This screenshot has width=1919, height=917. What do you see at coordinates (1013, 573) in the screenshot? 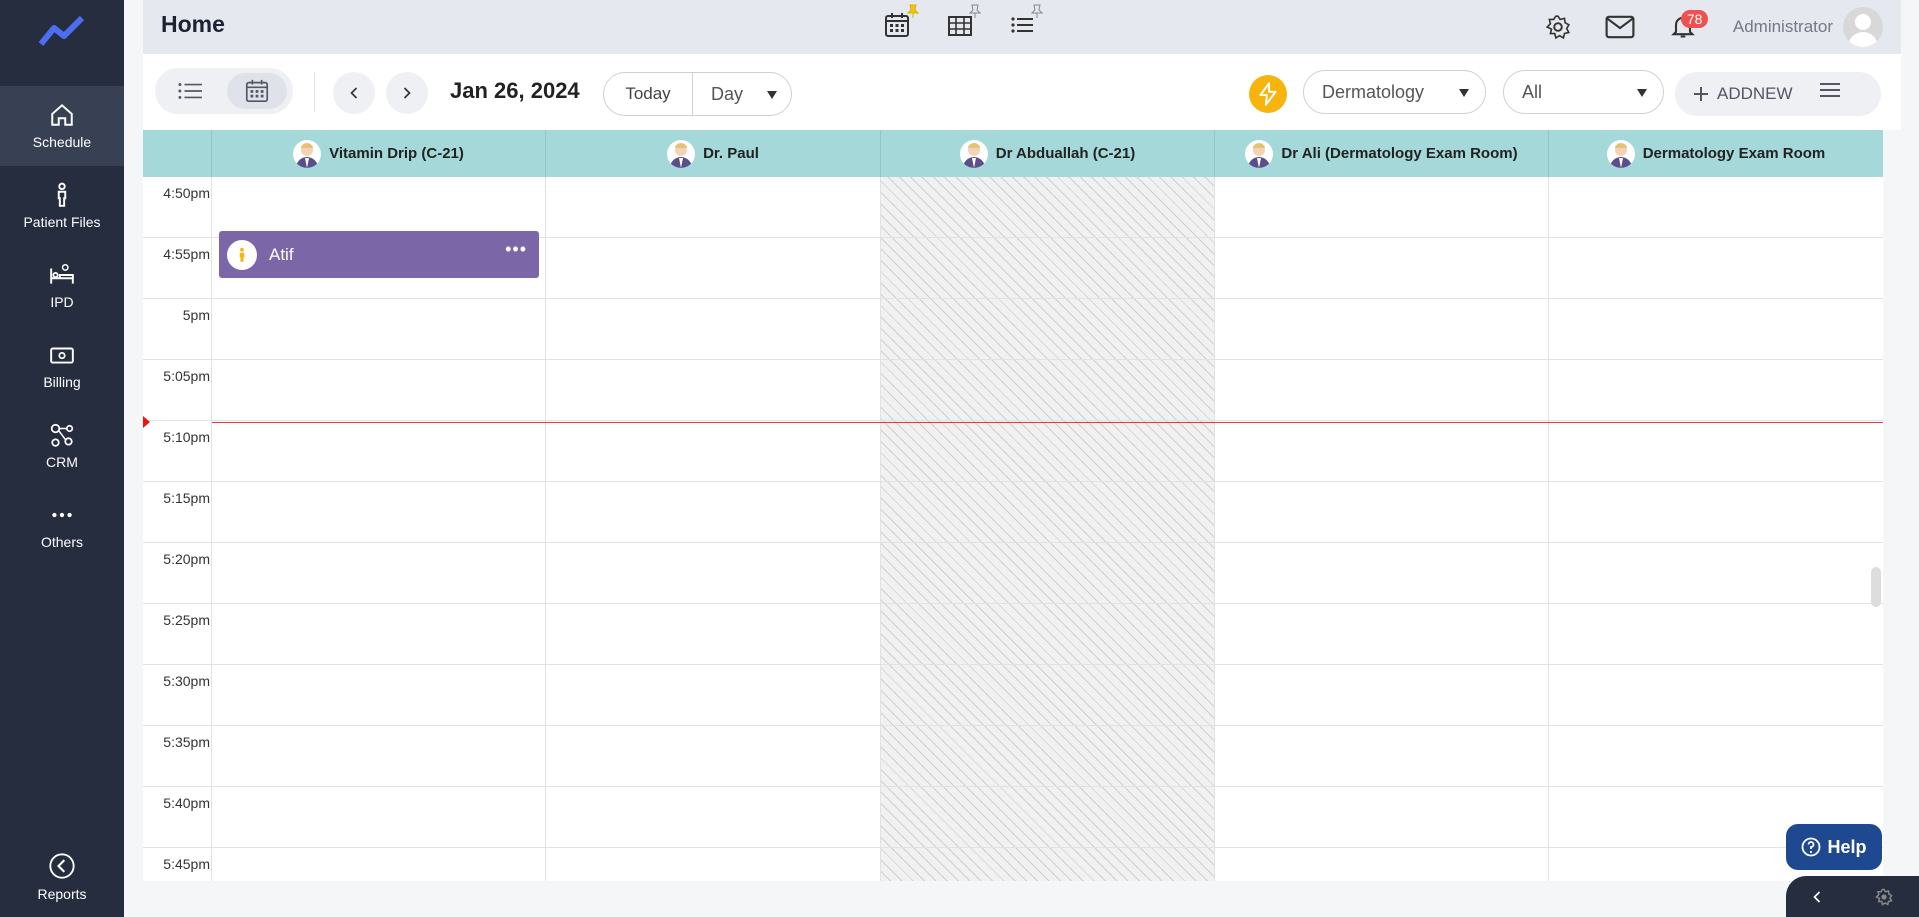
I see `time-slot-row: 5:20pm` at bounding box center [1013, 573].